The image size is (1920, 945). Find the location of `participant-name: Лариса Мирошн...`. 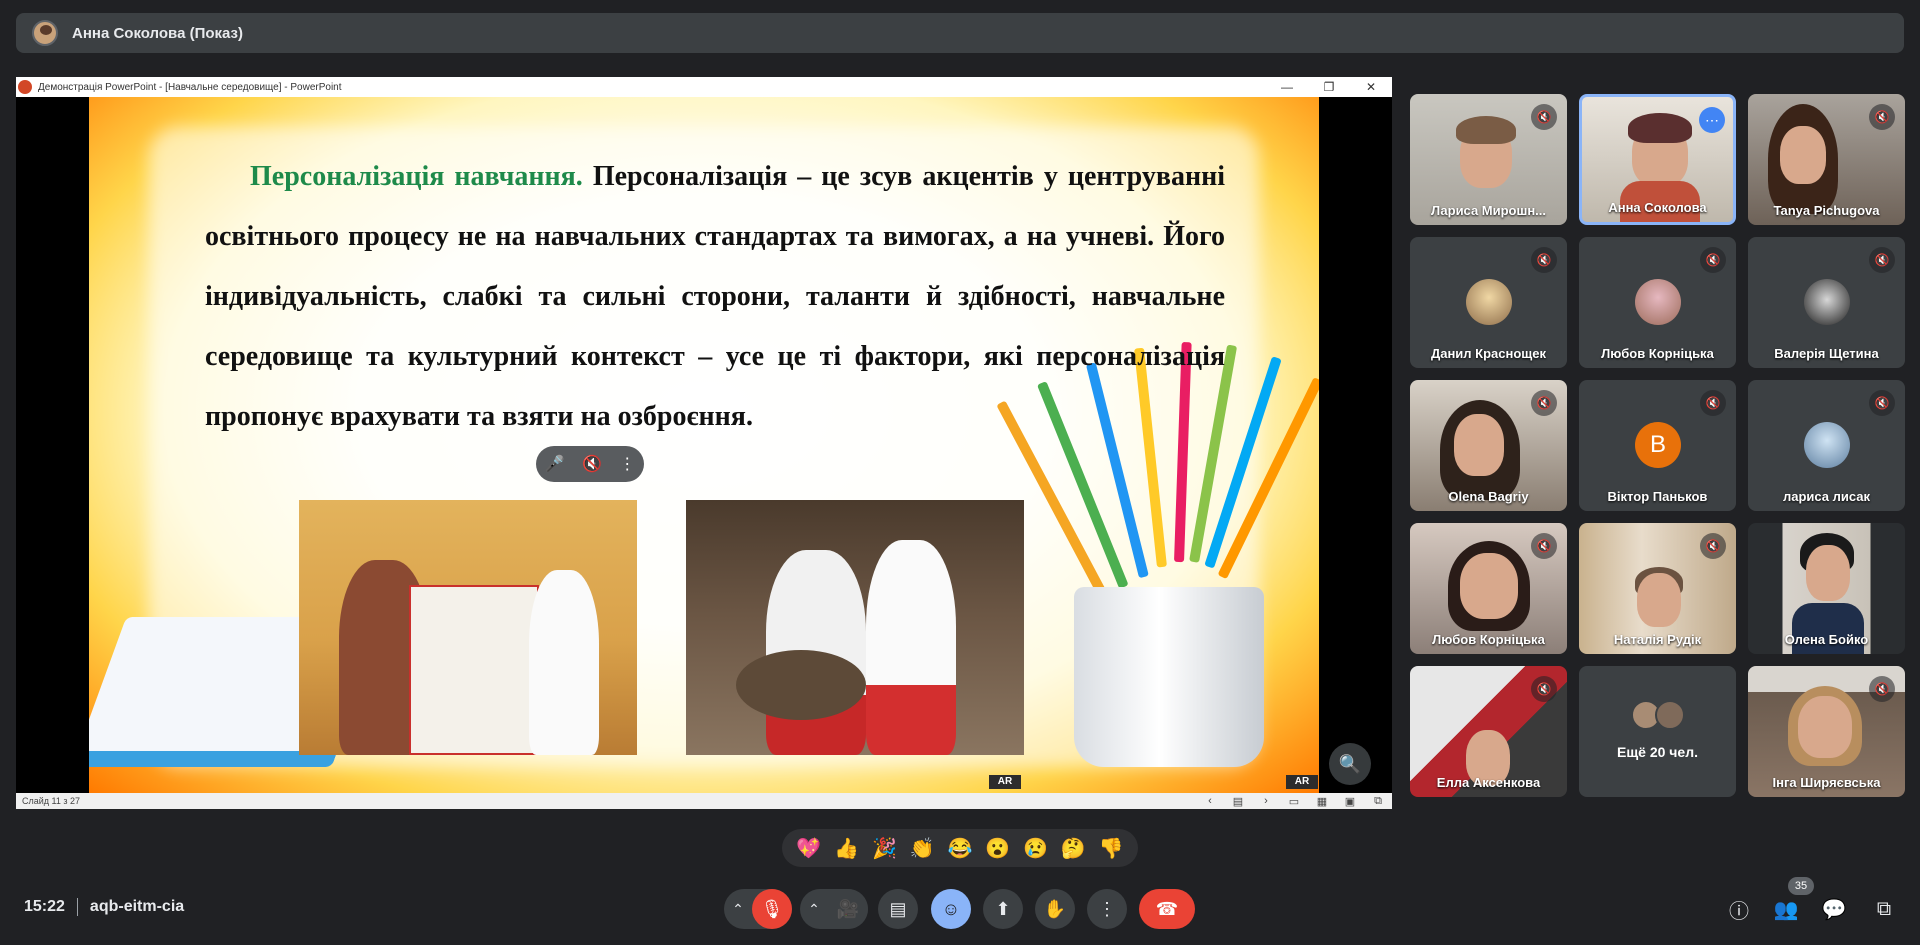

participant-name: Лариса Мирошн... is located at coordinates (1488, 210).